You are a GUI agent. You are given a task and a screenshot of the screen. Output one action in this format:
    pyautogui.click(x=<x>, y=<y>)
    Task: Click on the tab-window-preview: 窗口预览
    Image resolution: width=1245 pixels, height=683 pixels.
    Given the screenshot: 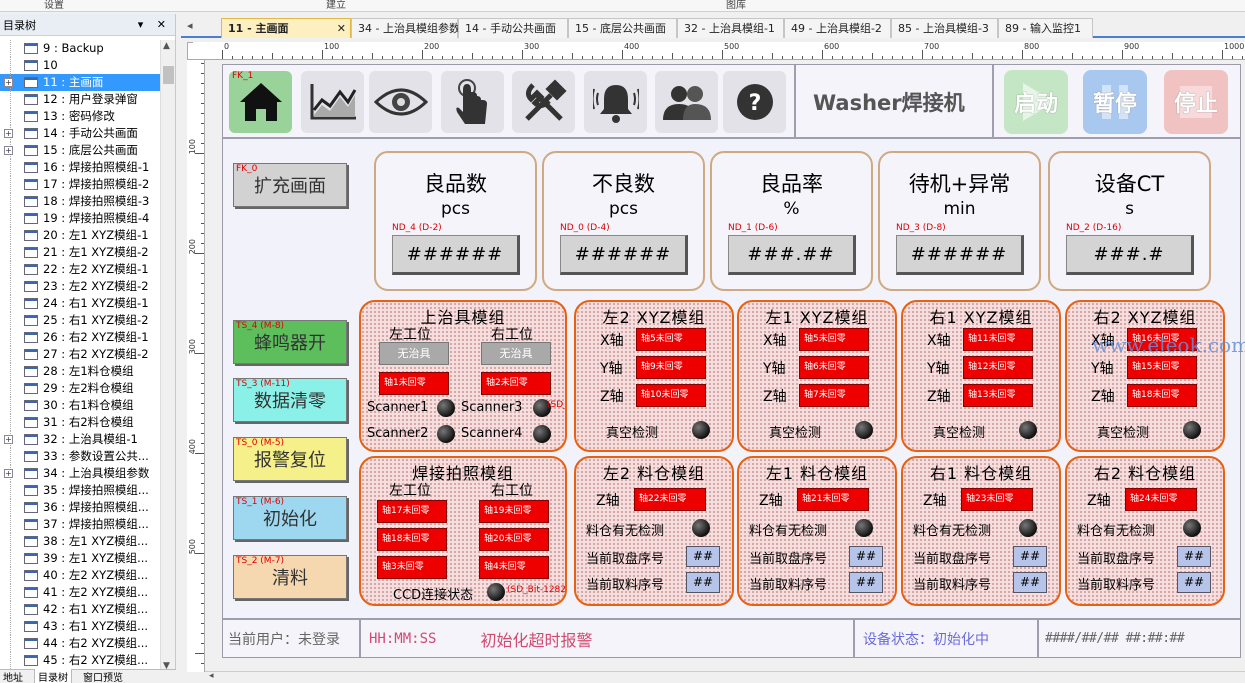 What is the action you would take?
    pyautogui.click(x=103, y=676)
    